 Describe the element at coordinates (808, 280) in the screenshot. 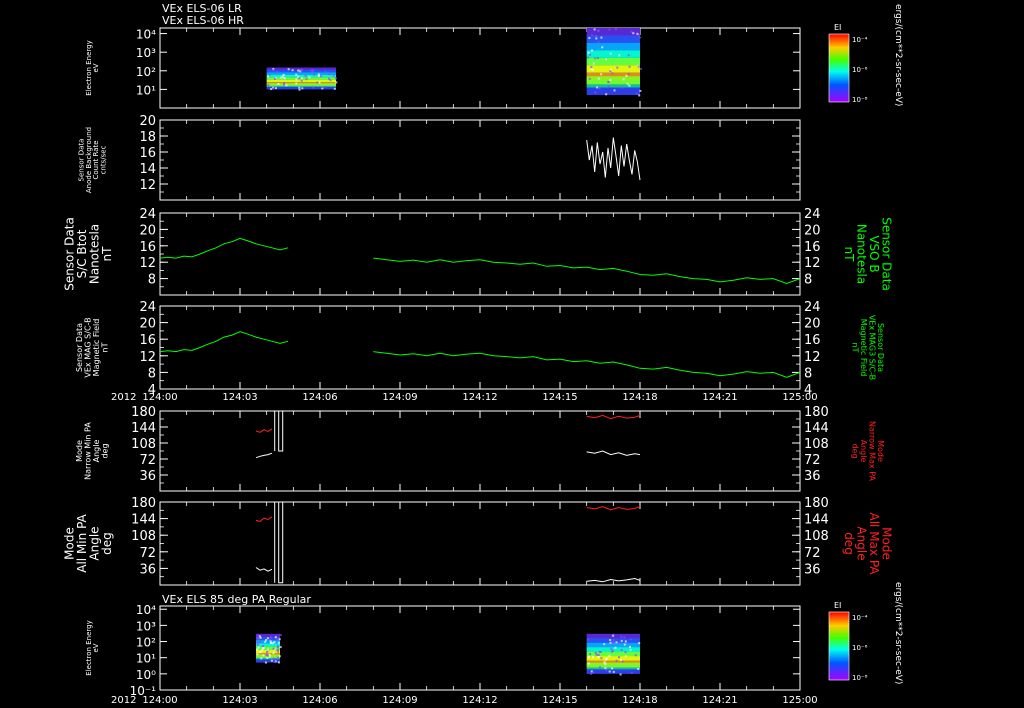

I see `y-tick-label-right: 8` at that location.